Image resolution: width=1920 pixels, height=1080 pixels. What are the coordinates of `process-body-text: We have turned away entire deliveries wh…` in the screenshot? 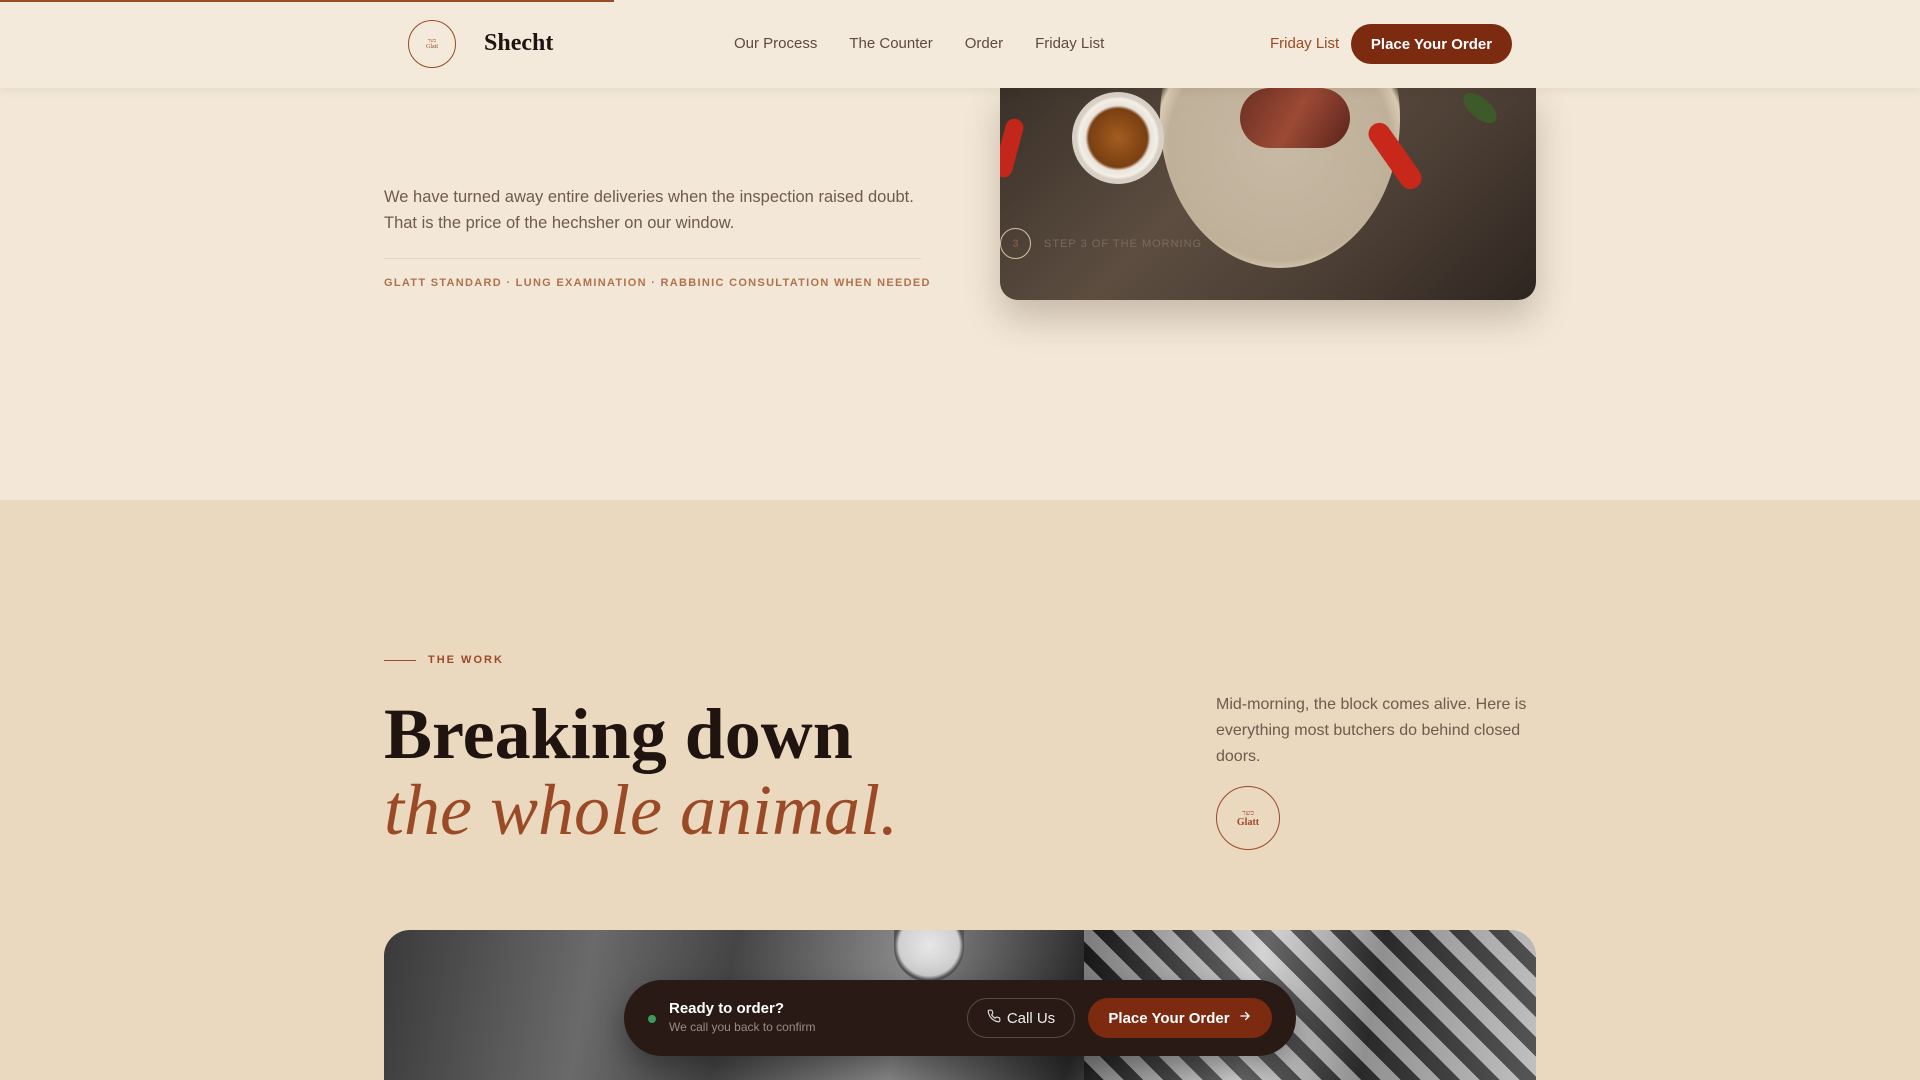 It's located at (654, 210).